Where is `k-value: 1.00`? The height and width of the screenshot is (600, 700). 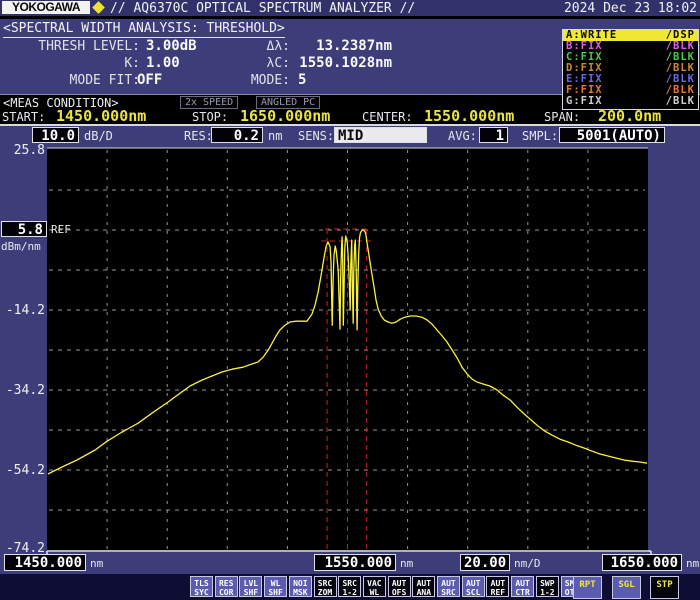 k-value: 1.00 is located at coordinates (163, 63).